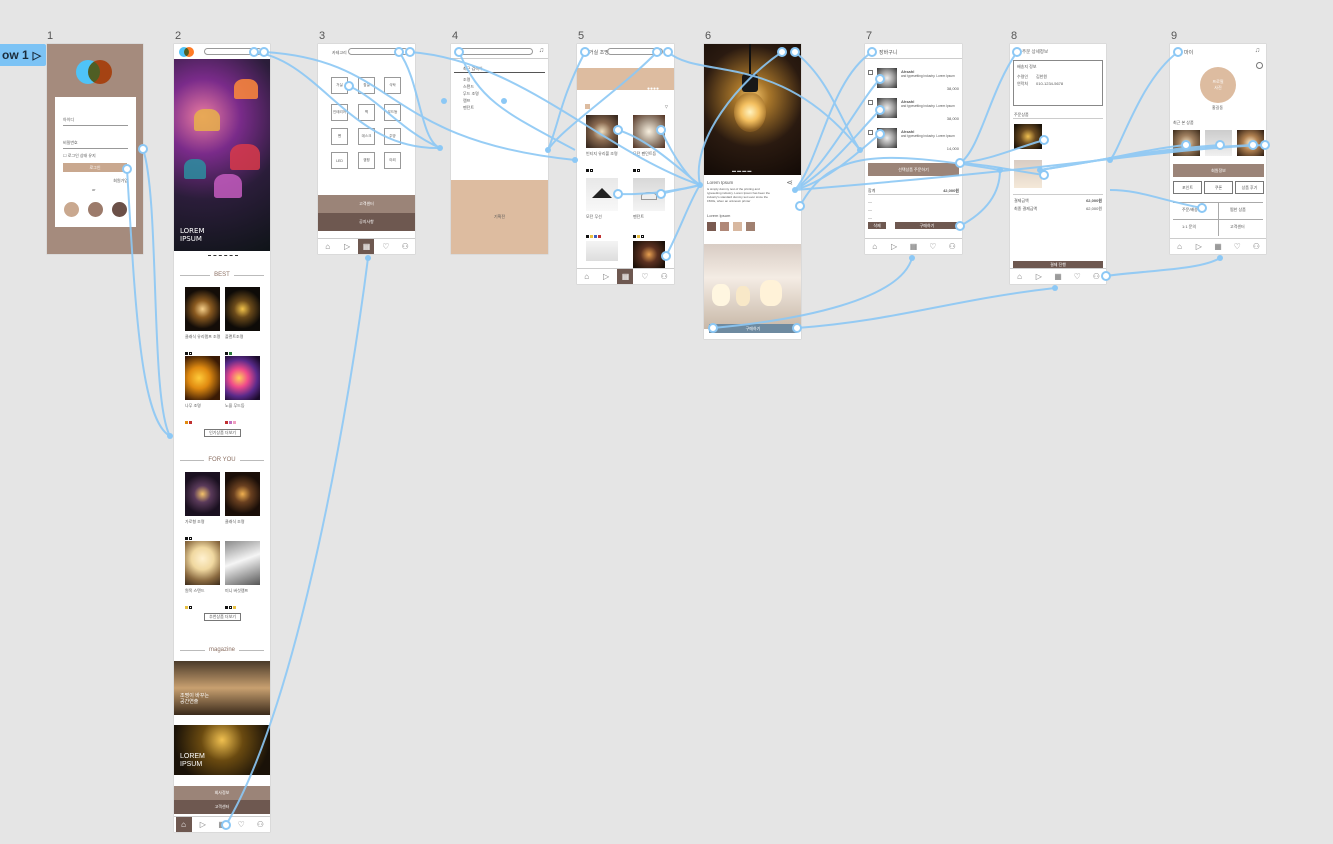 This screenshot has width=1333, height=844. What do you see at coordinates (541, 50) in the screenshot?
I see `bell-icon: ♫` at bounding box center [541, 50].